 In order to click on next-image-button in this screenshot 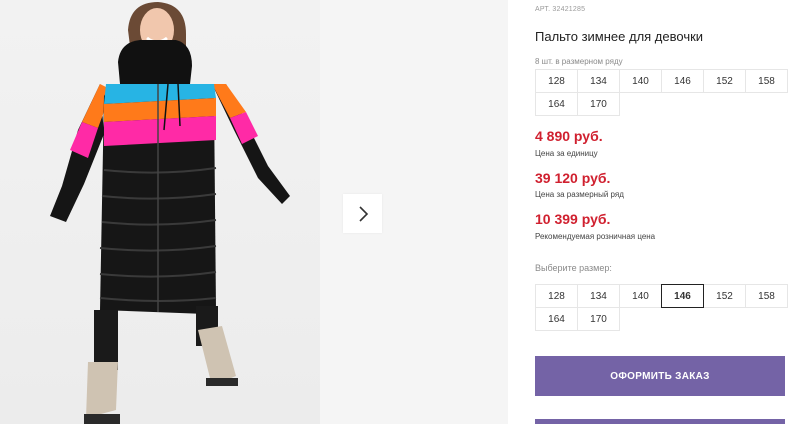, I will do `click(362, 213)`.